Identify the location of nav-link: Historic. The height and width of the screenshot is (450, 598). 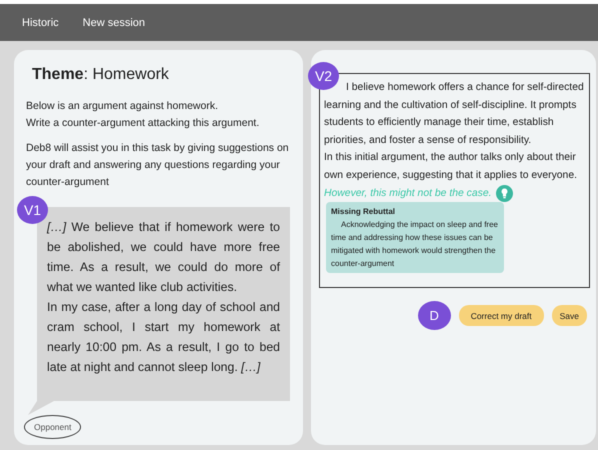
(40, 22).